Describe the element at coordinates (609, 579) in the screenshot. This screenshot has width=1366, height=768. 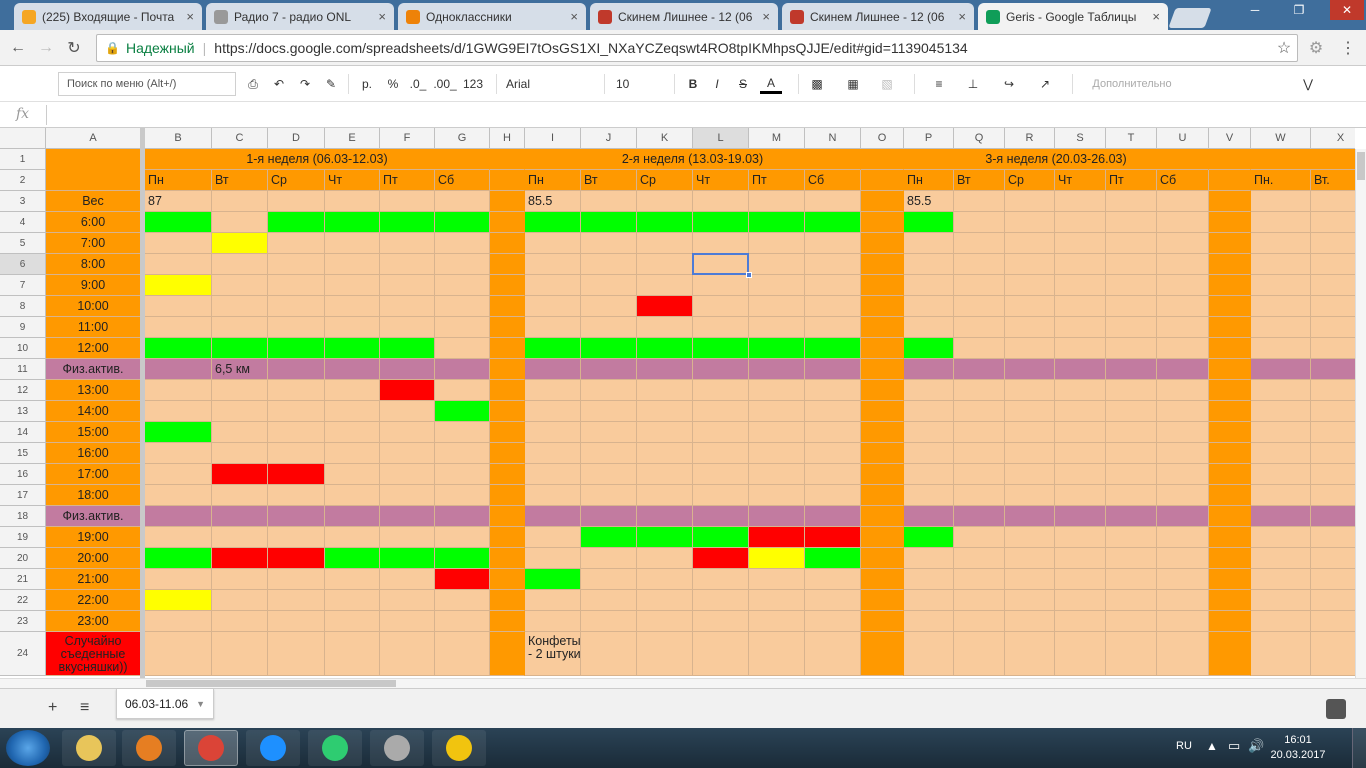
I see `cell-j21` at that location.